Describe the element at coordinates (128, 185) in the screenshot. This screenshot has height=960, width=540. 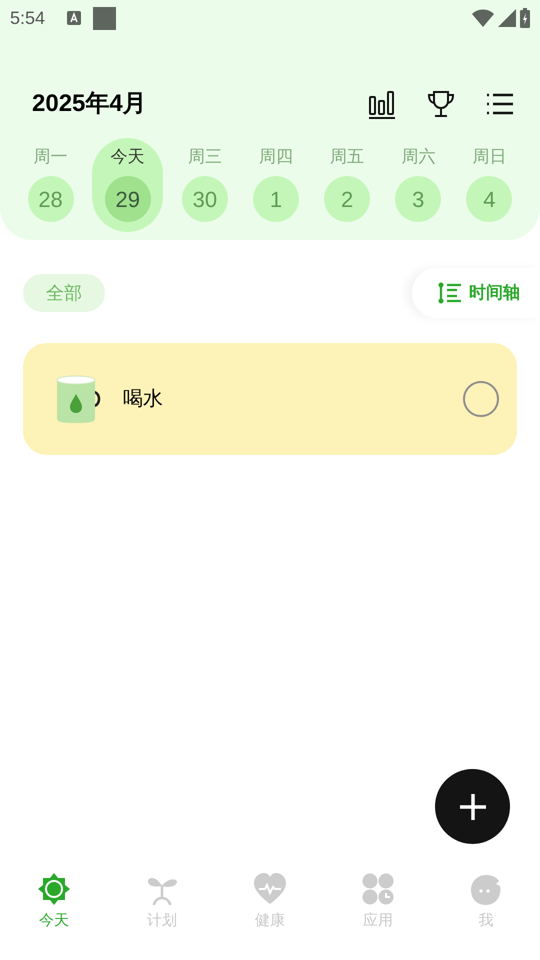
I see `day-selector: 今天 29` at that location.